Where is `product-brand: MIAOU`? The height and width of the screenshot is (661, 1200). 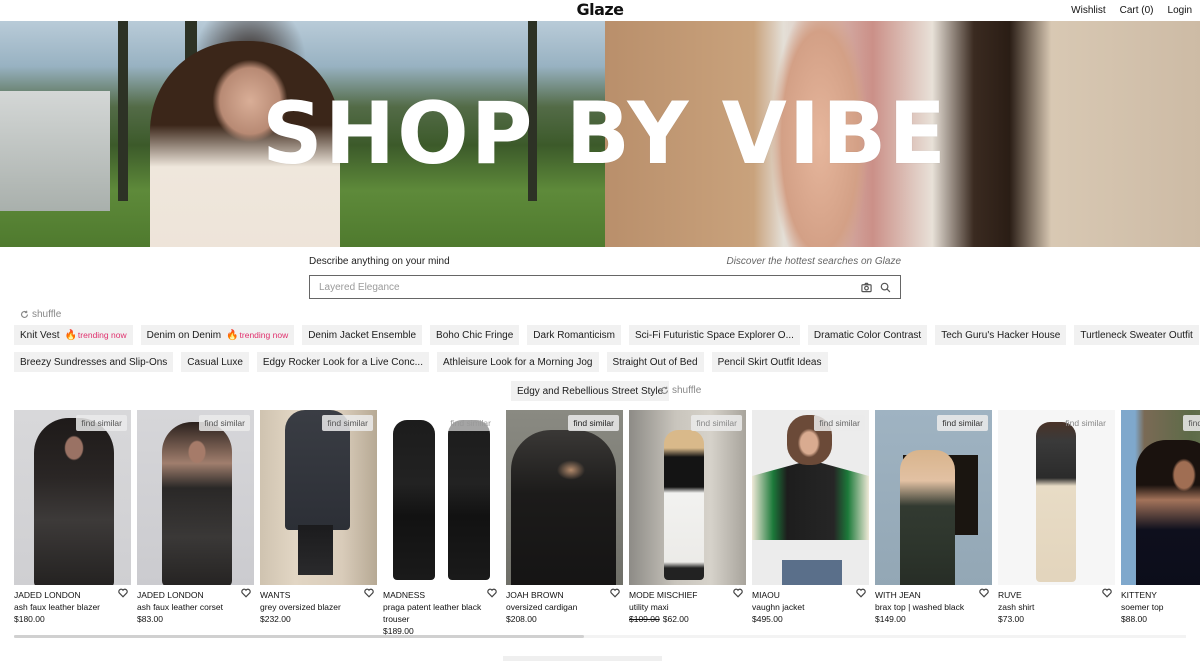
product-brand: MIAOU is located at coordinates (766, 595).